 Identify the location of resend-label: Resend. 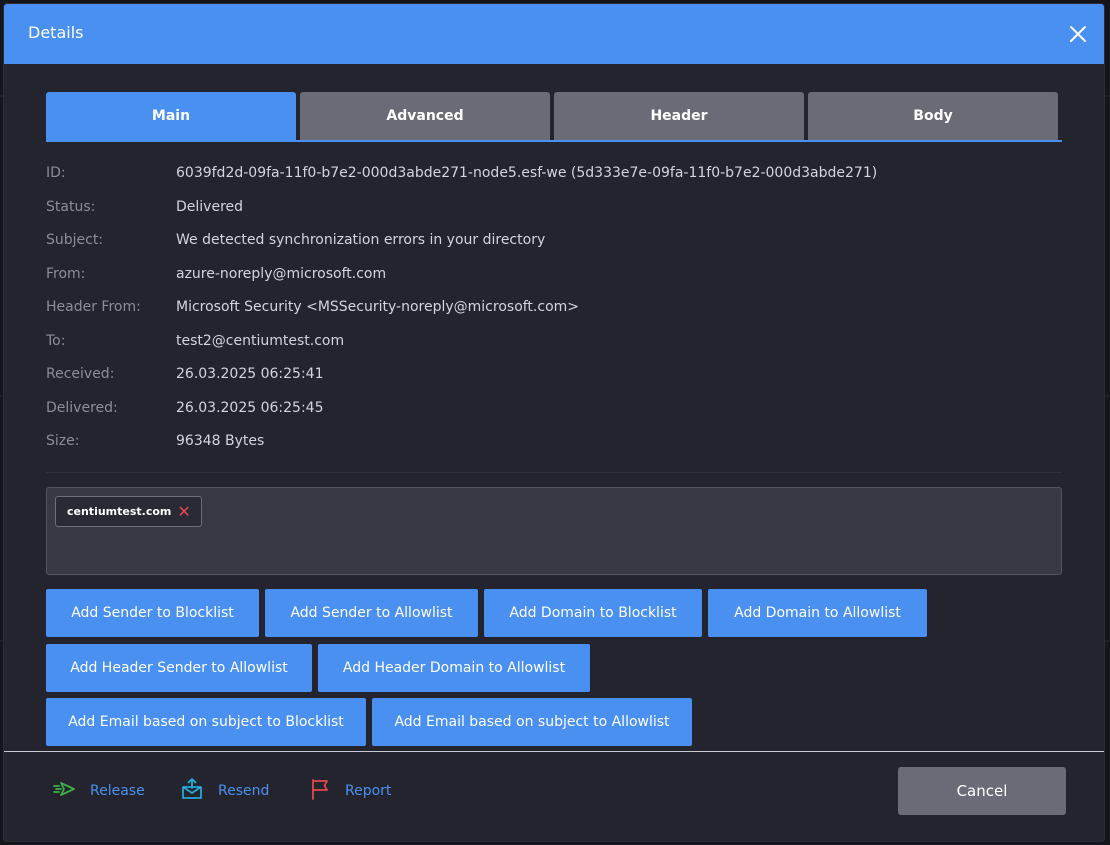
(244, 791).